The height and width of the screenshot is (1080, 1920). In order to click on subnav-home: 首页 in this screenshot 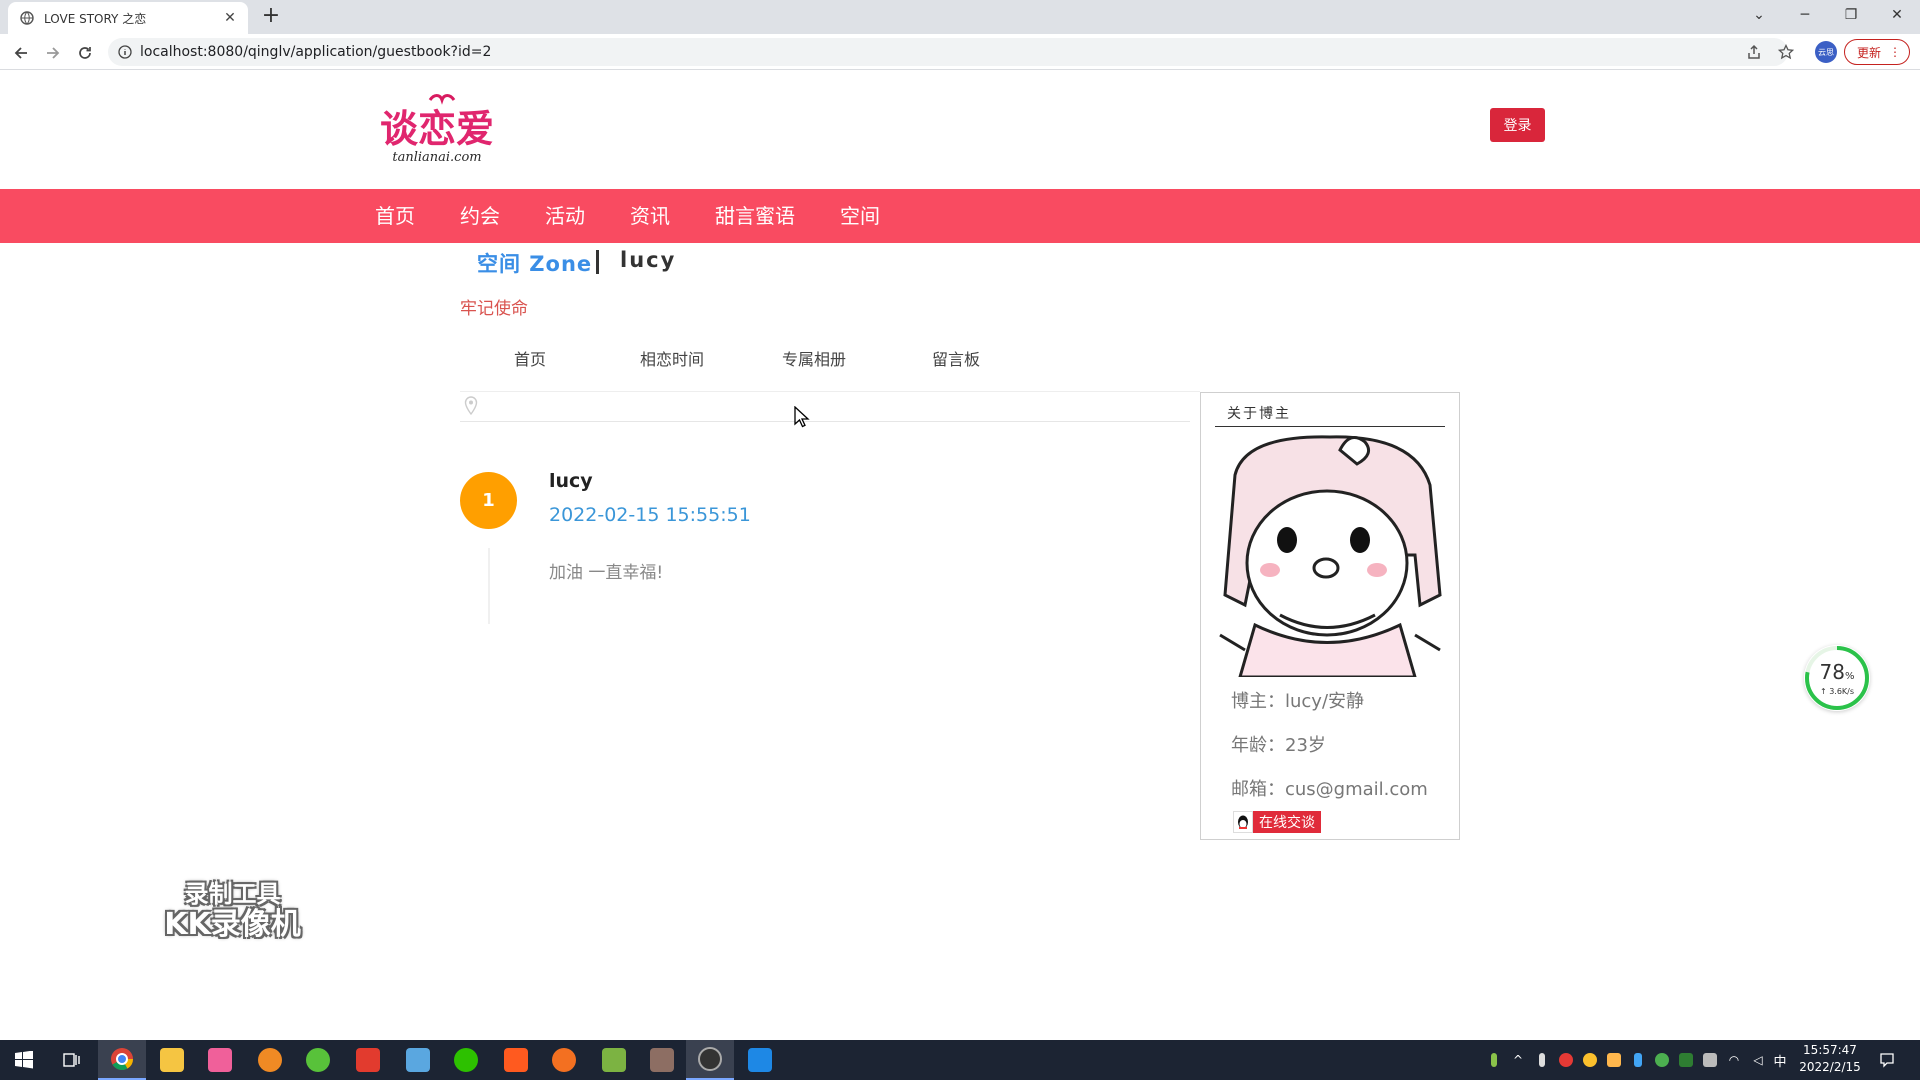, I will do `click(530, 358)`.